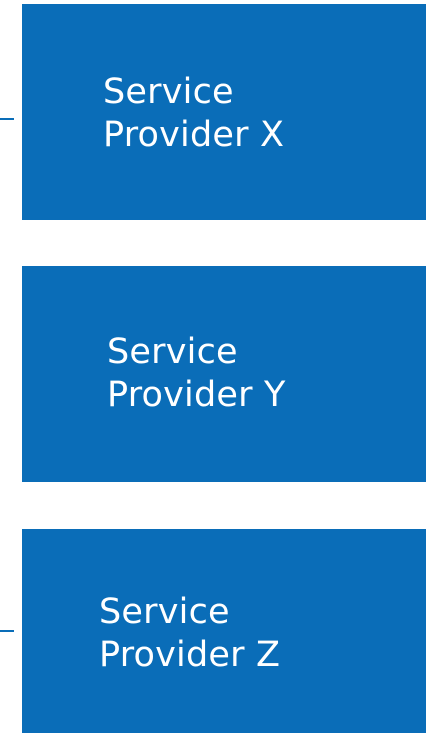 Image resolution: width=432 pixels, height=738 pixels. What do you see at coordinates (164, 612) in the screenshot?
I see `service-provider-z-line1: Service` at bounding box center [164, 612].